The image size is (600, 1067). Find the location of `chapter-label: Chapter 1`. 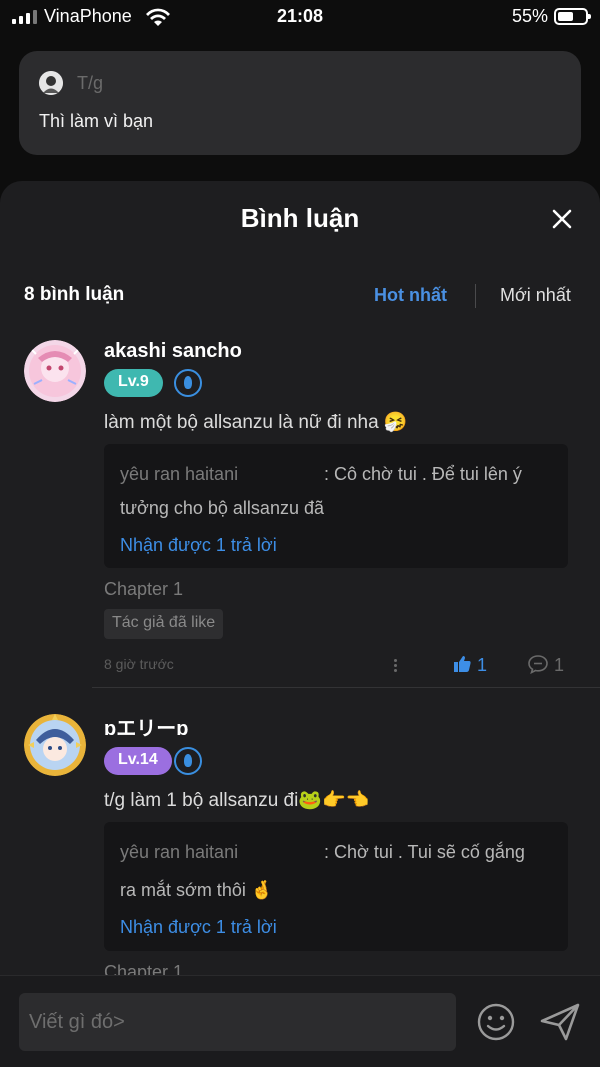

chapter-label: Chapter 1 is located at coordinates (144, 589).